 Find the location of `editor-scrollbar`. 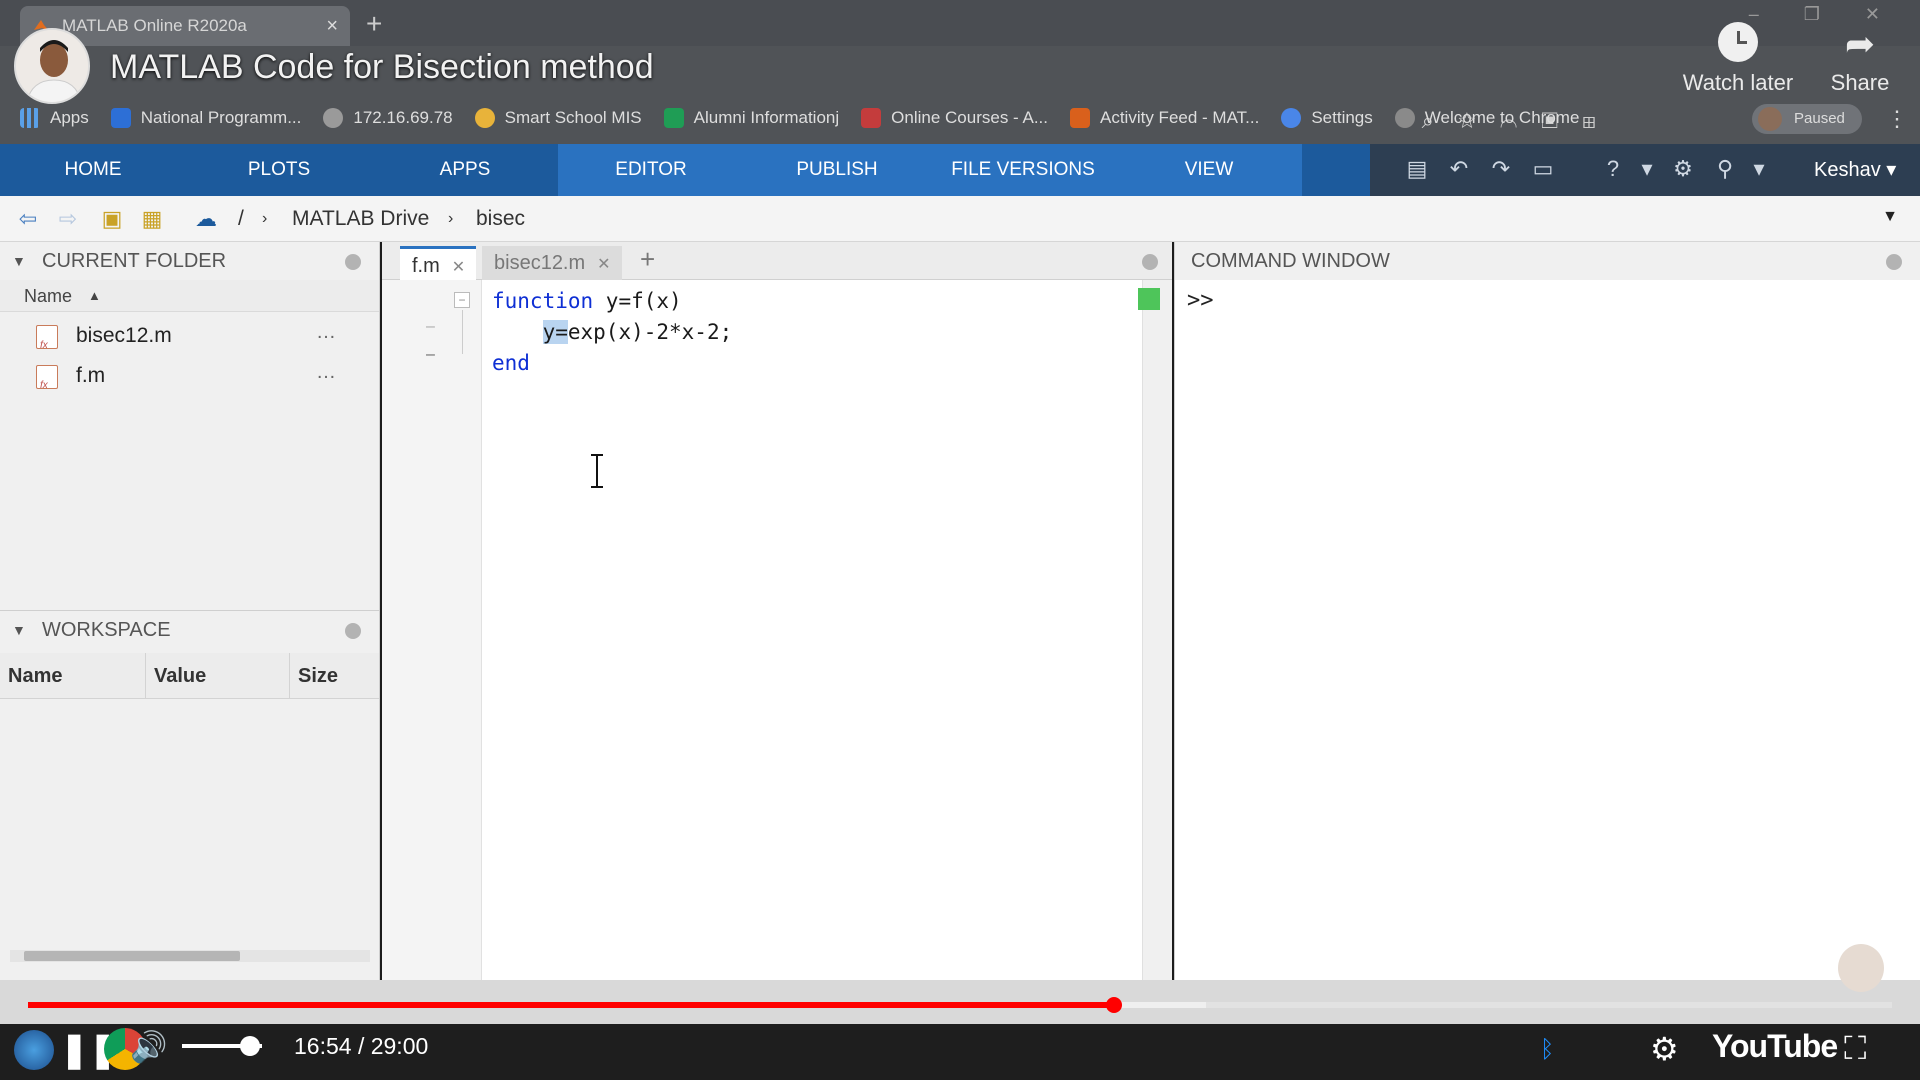

editor-scrollbar is located at coordinates (1157, 630).